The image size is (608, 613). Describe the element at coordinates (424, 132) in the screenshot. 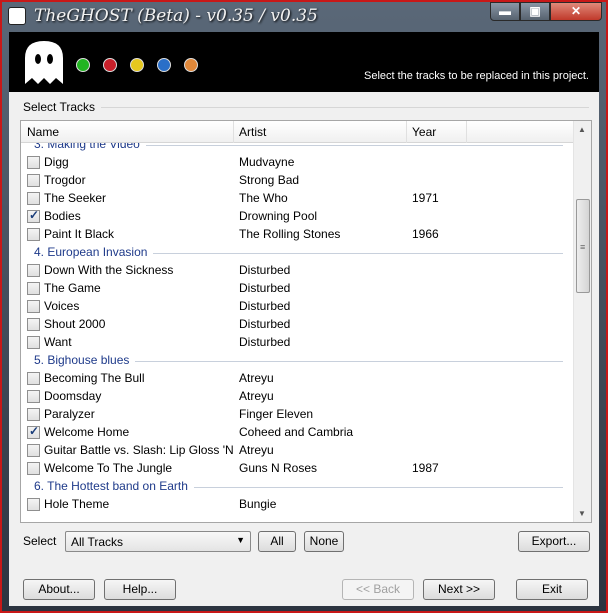

I see `column-header-year: Year` at that location.